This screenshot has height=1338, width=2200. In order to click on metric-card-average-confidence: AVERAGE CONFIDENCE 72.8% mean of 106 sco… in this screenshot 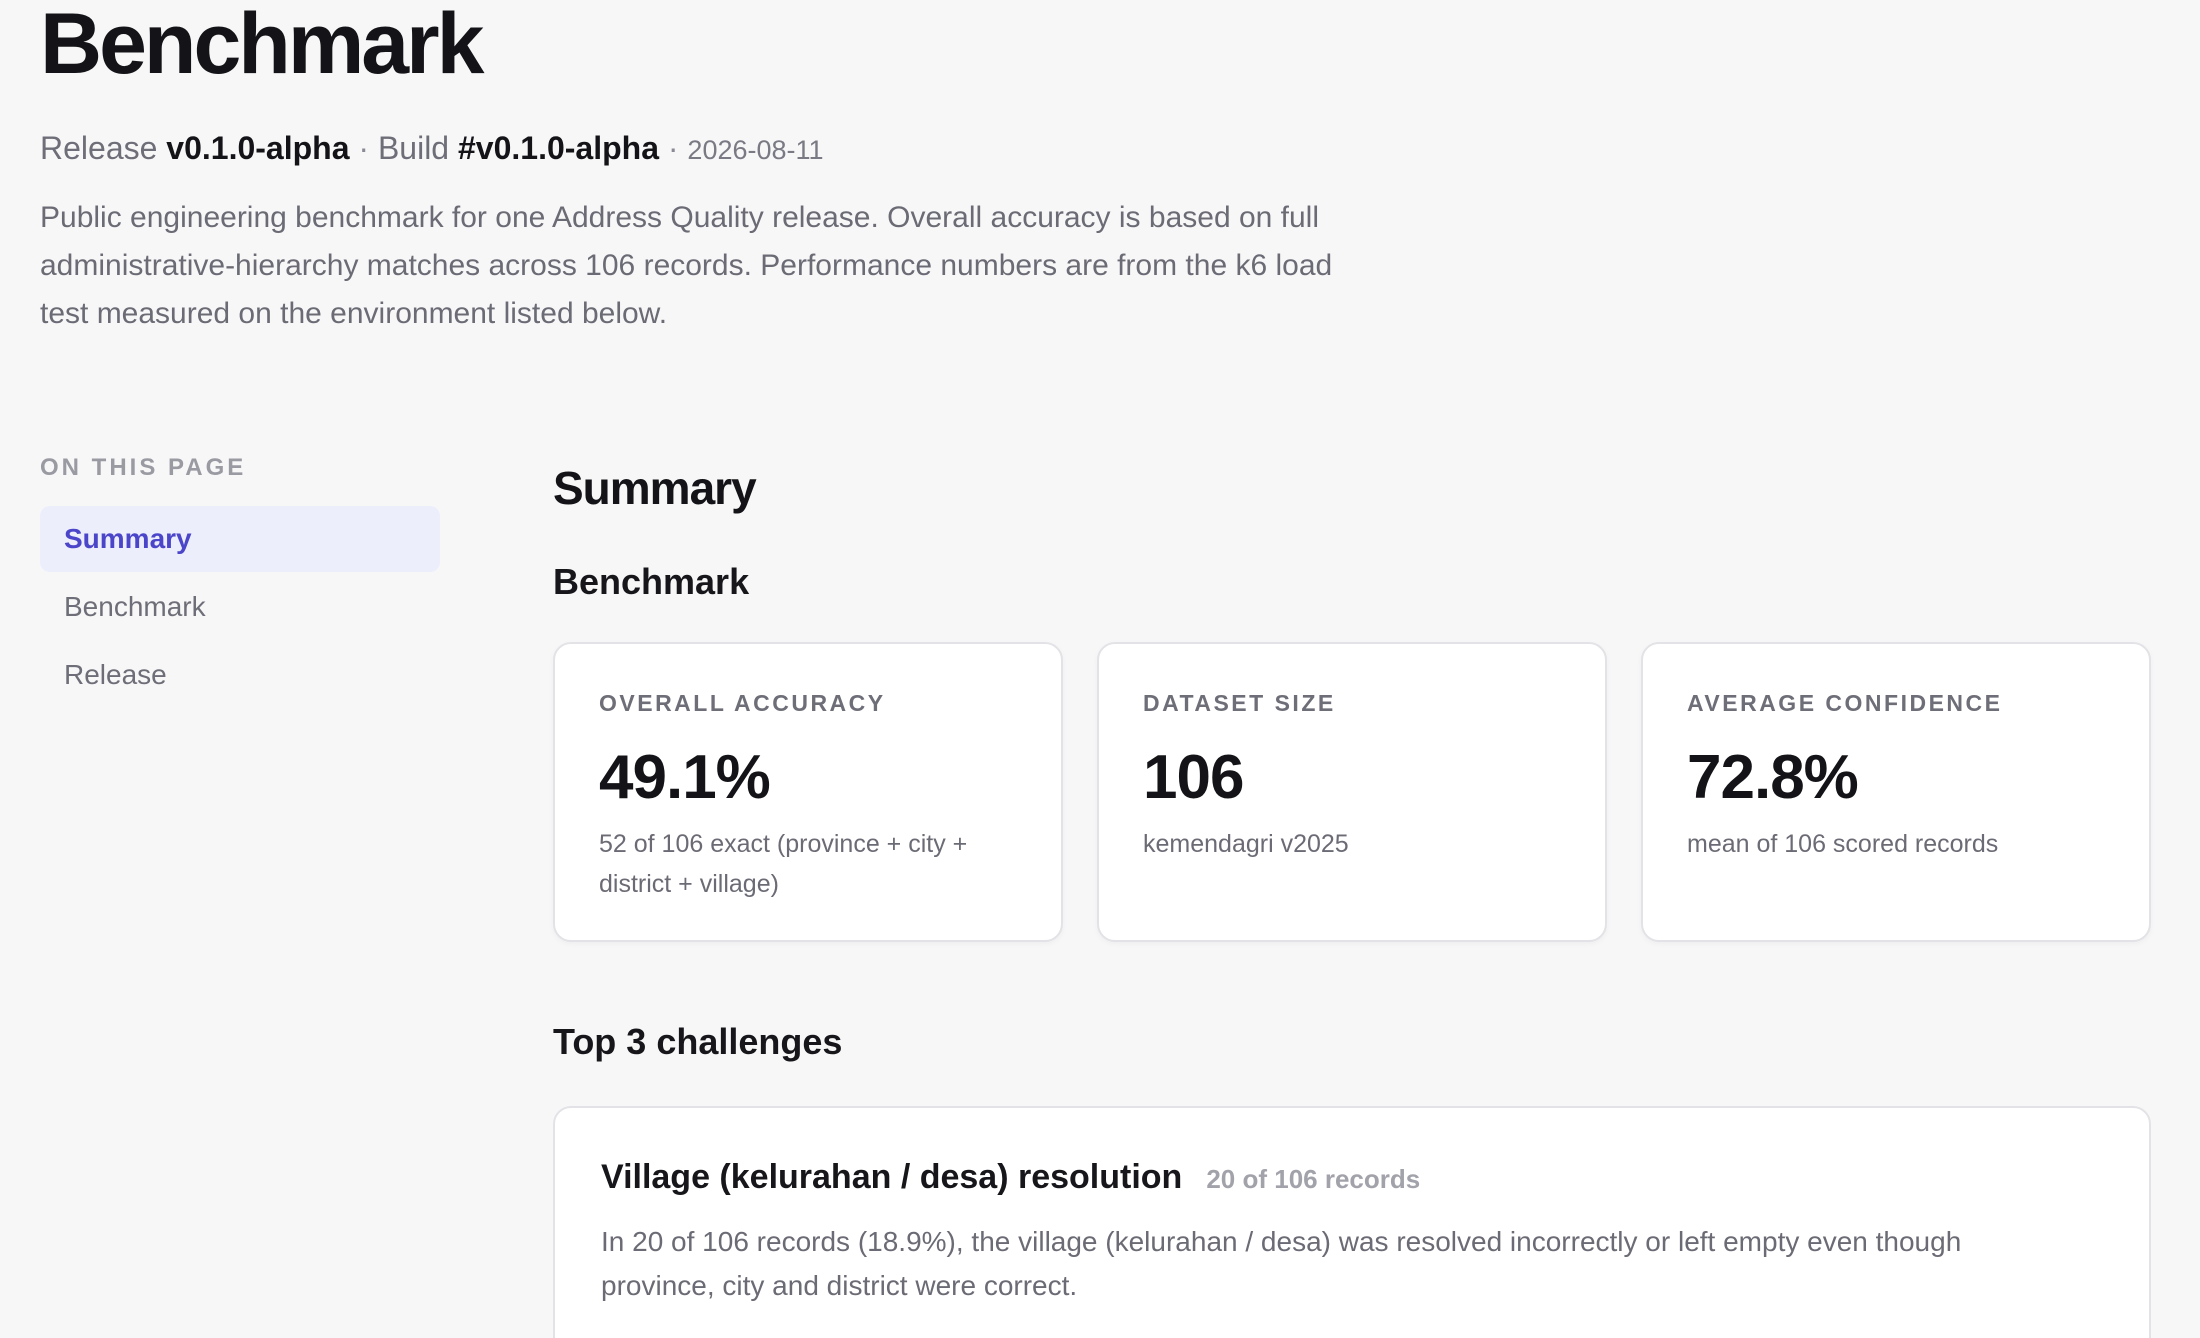, I will do `click(1896, 792)`.